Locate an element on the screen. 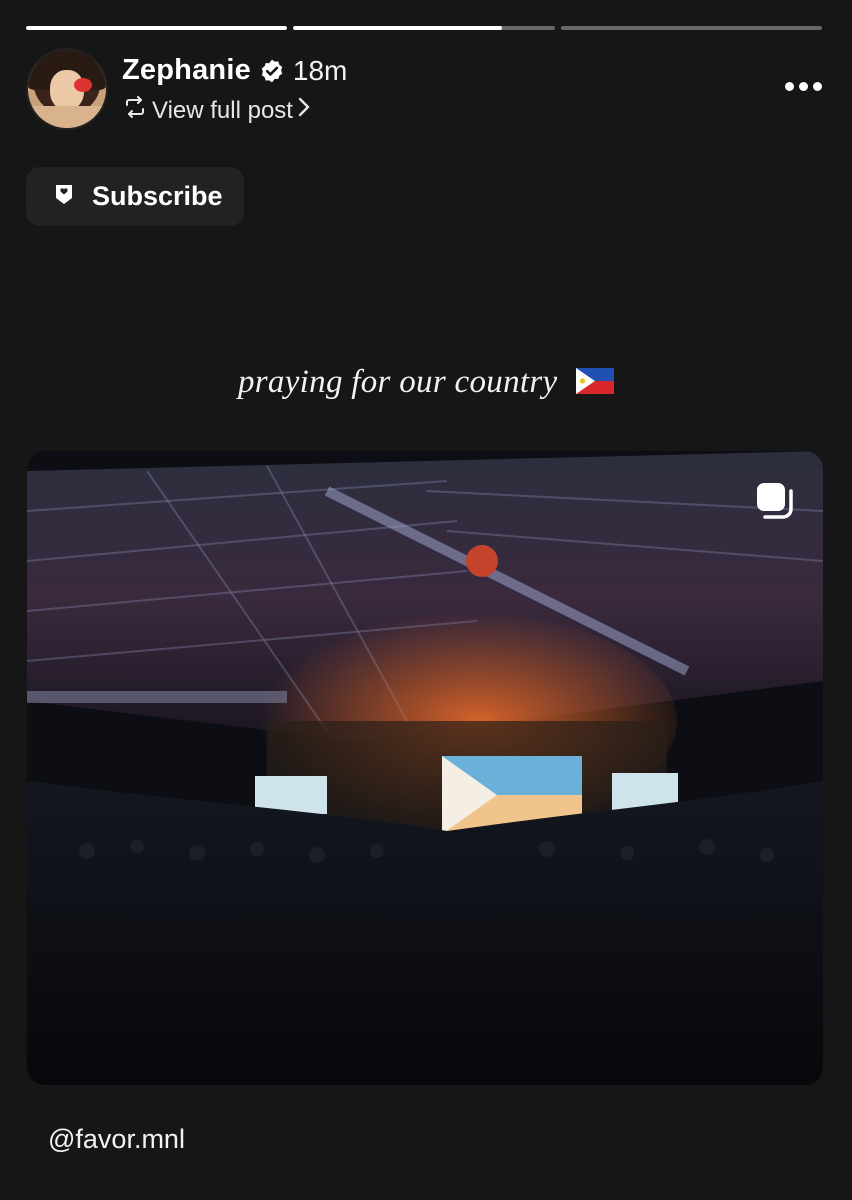  subscribe-button: Subscribe is located at coordinates (135, 196).